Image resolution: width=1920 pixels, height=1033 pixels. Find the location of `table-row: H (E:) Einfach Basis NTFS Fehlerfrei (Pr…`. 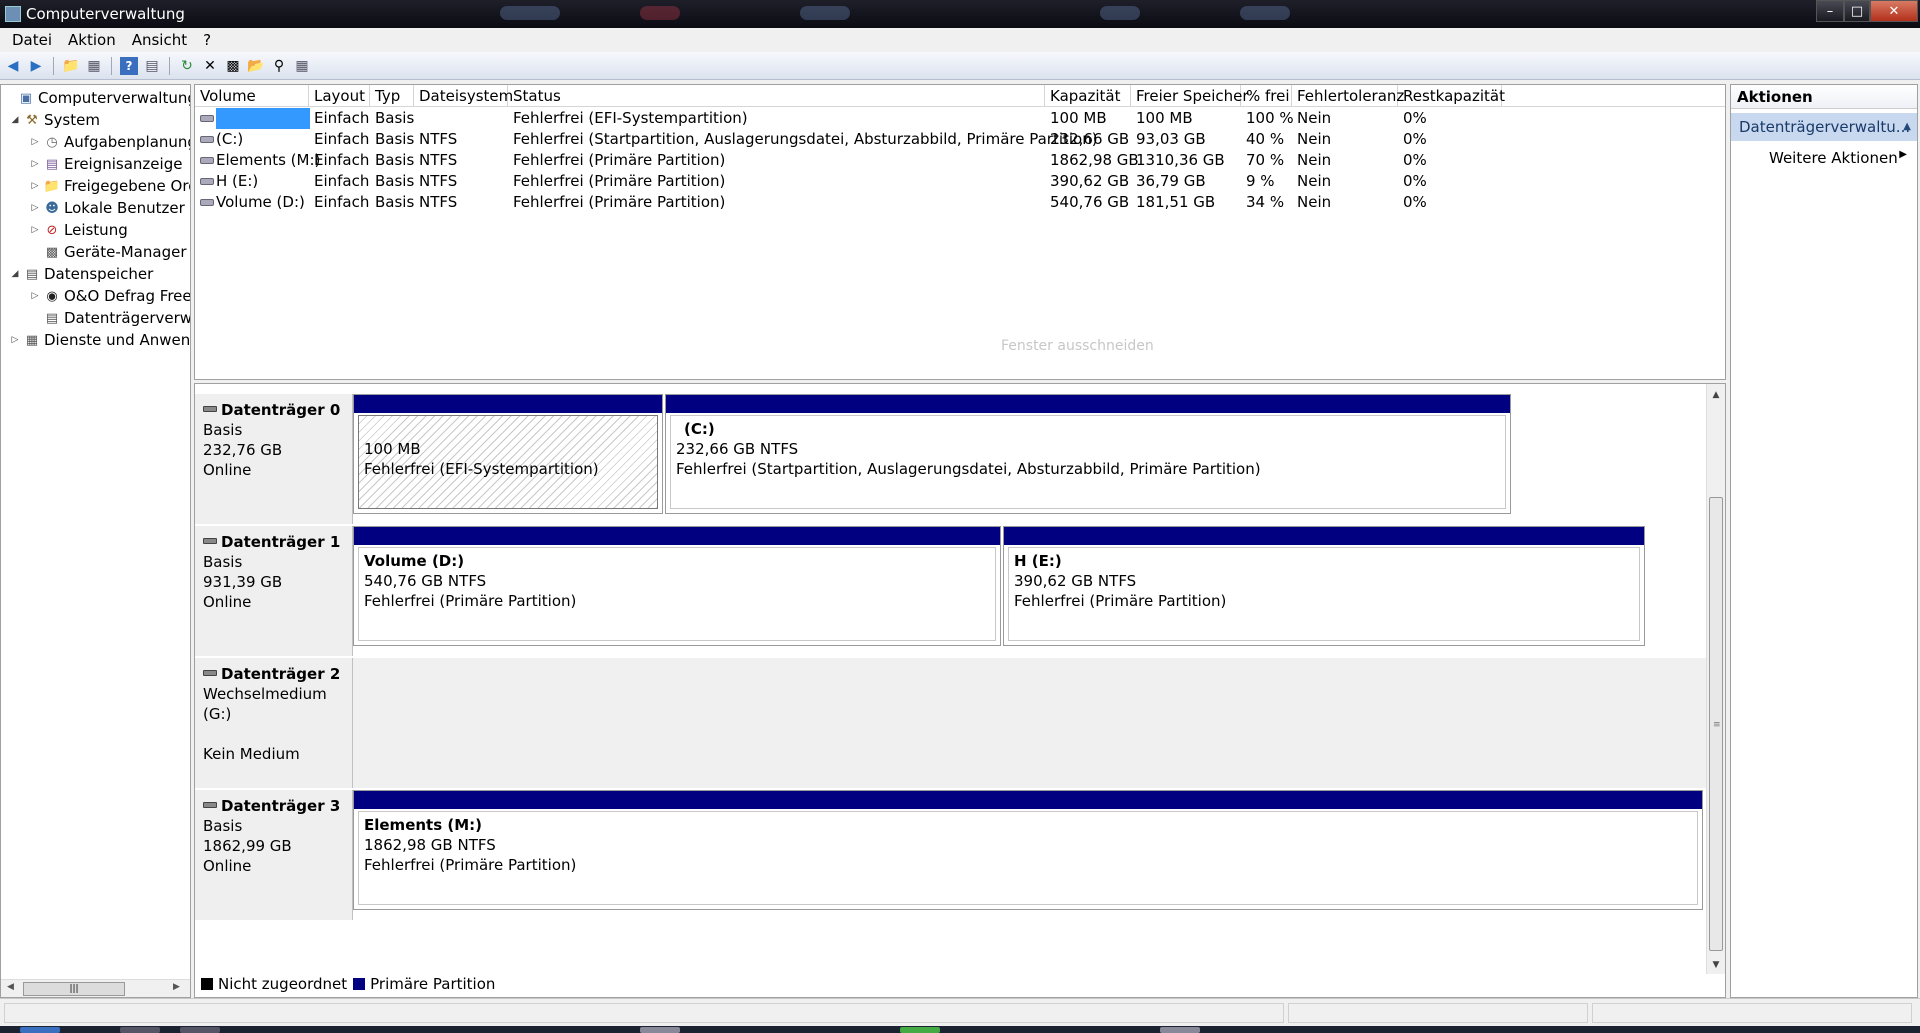

table-row: H (E:) Einfach Basis NTFS Fehlerfrei (Pr… is located at coordinates (960, 181).